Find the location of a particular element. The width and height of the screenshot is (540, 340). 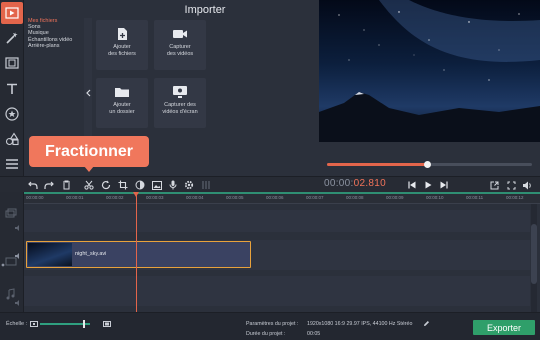

clip-thumbnail is located at coordinates (50, 254).